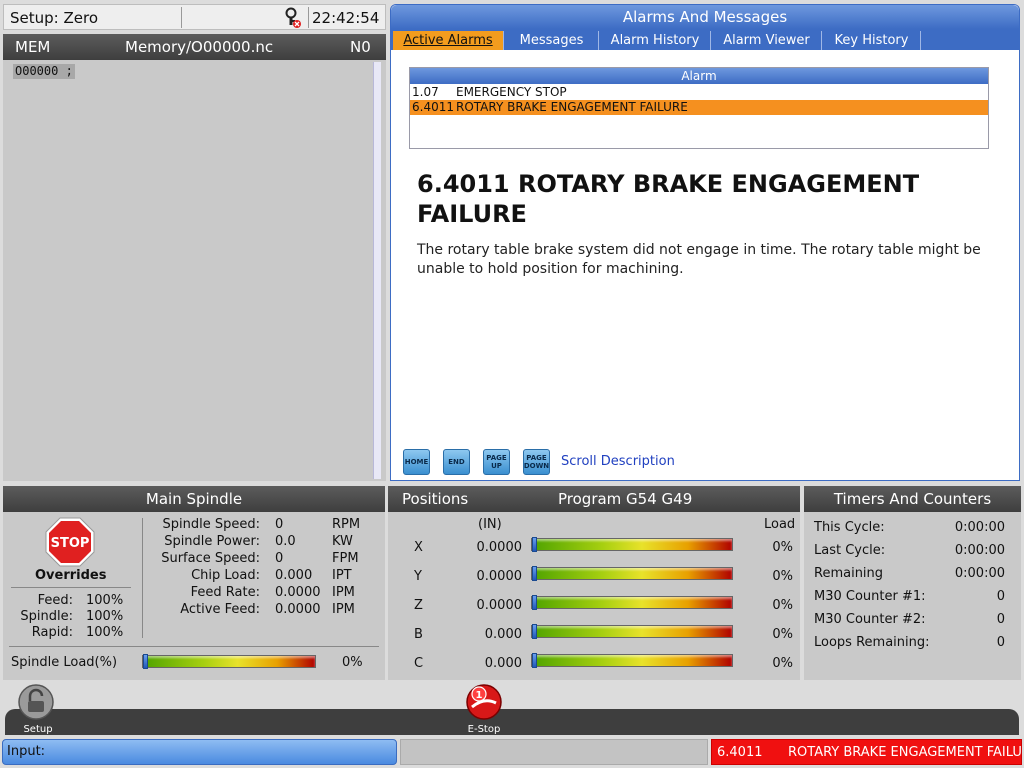 The image size is (1024, 768). I want to click on alarm-row: 1.07 EMERGENCY STOP, so click(699, 92).